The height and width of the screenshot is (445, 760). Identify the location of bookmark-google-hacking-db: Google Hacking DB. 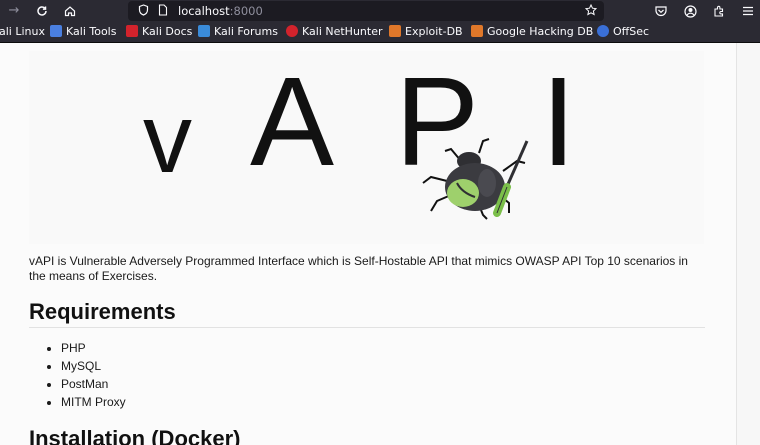
(532, 32).